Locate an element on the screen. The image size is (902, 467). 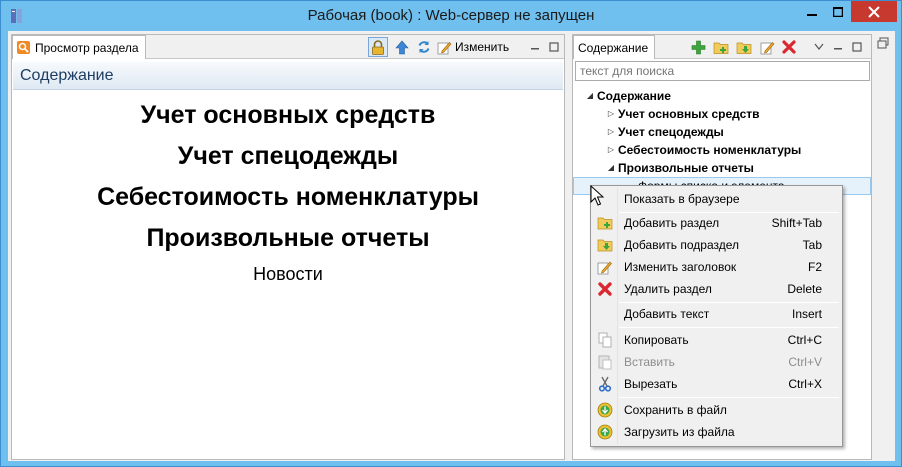
tab-contents-label: Содержание is located at coordinates (613, 47).